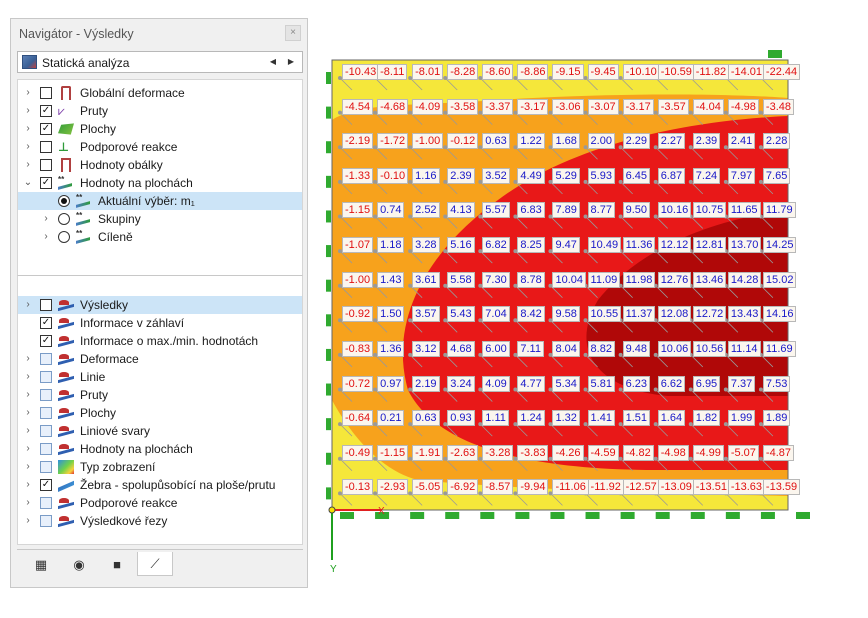 Image resolution: width=868 pixels, height=618 pixels. What do you see at coordinates (160, 359) in the screenshot?
I see `tree-item: › Deformace` at bounding box center [160, 359].